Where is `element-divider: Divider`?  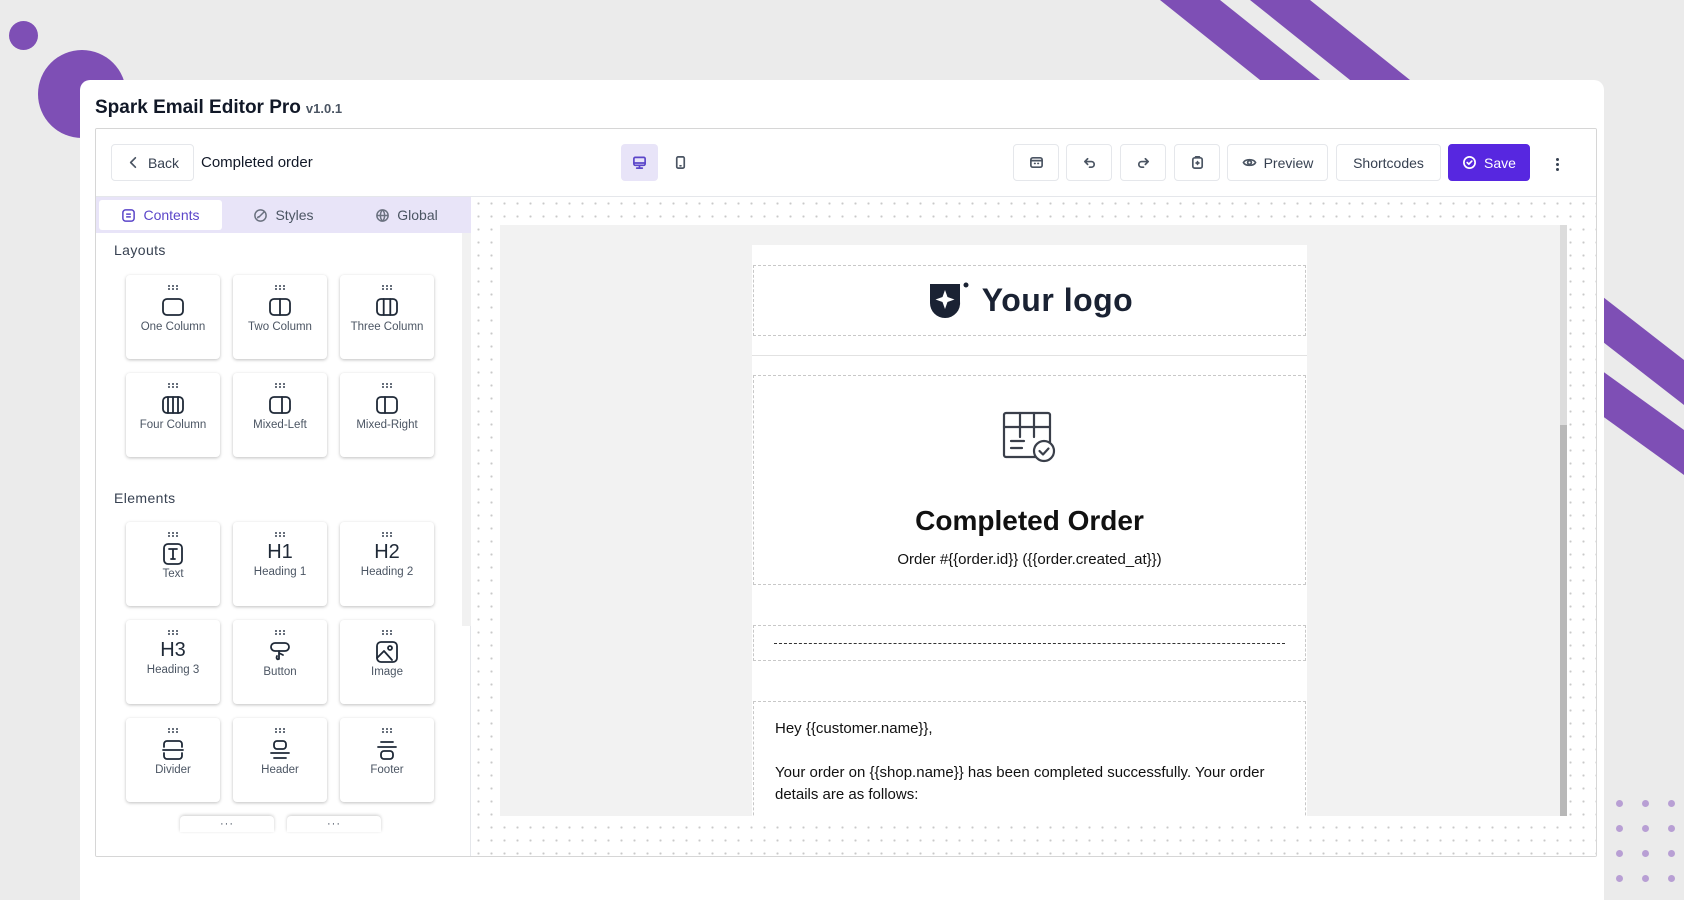 element-divider: Divider is located at coordinates (173, 760).